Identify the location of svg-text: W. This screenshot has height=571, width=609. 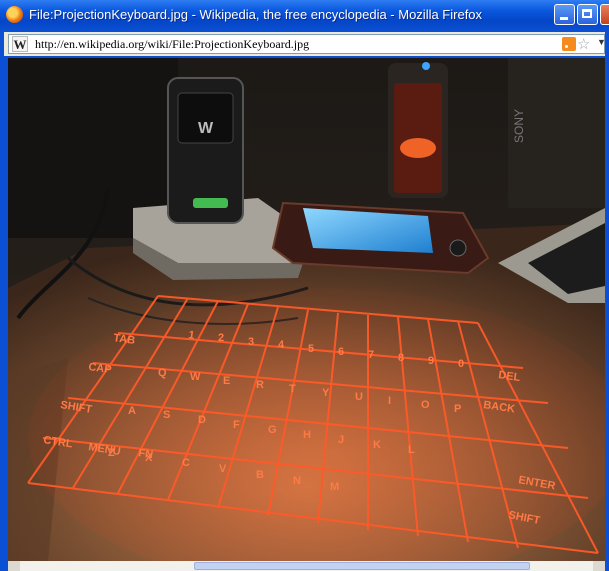
(195, 377).